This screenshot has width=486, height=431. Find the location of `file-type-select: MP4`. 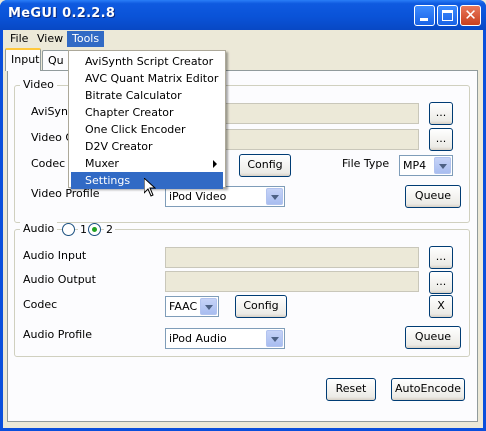

file-type-select: MP4 is located at coordinates (426, 165).